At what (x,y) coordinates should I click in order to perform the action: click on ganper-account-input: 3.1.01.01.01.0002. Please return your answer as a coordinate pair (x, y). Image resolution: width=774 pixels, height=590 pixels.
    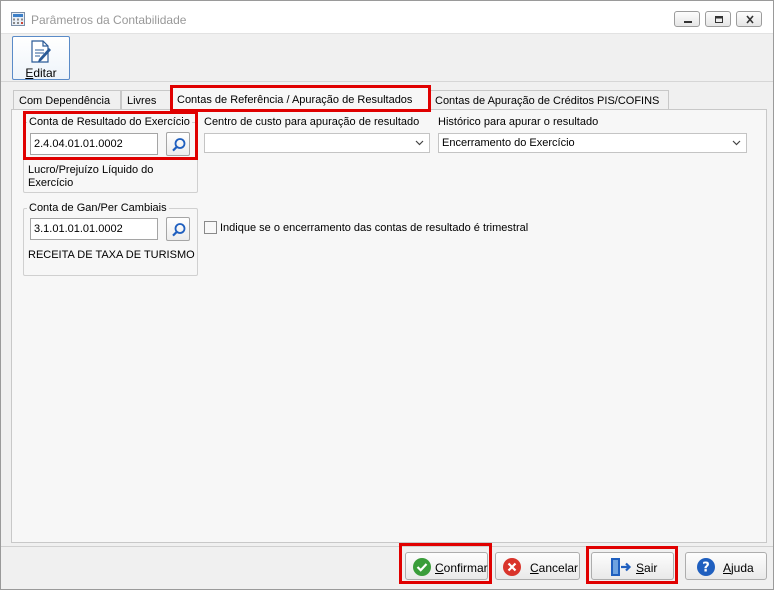
    Looking at the image, I should click on (94, 229).